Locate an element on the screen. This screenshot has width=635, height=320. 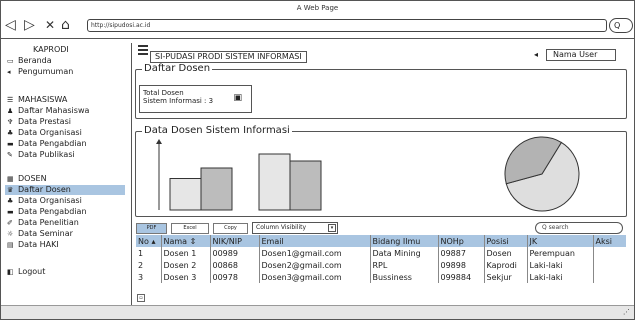
export-excel-button: Excel is located at coordinates (190, 228).